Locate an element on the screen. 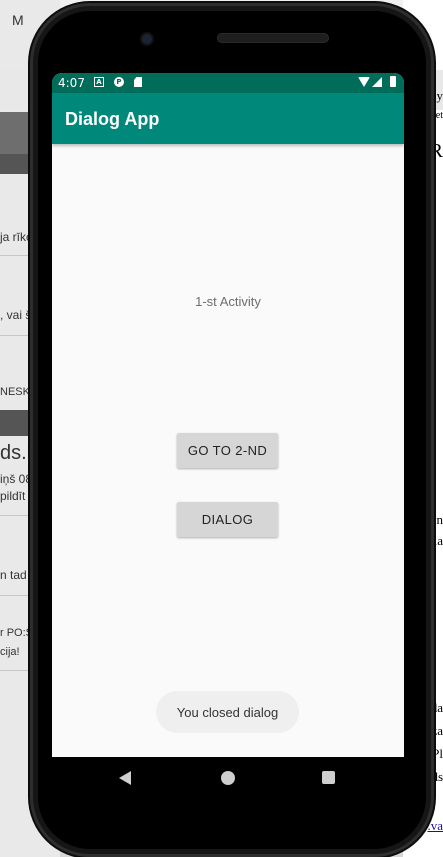 The width and height of the screenshot is (443, 857). desktop-text: , vai š is located at coordinates (16, 315).